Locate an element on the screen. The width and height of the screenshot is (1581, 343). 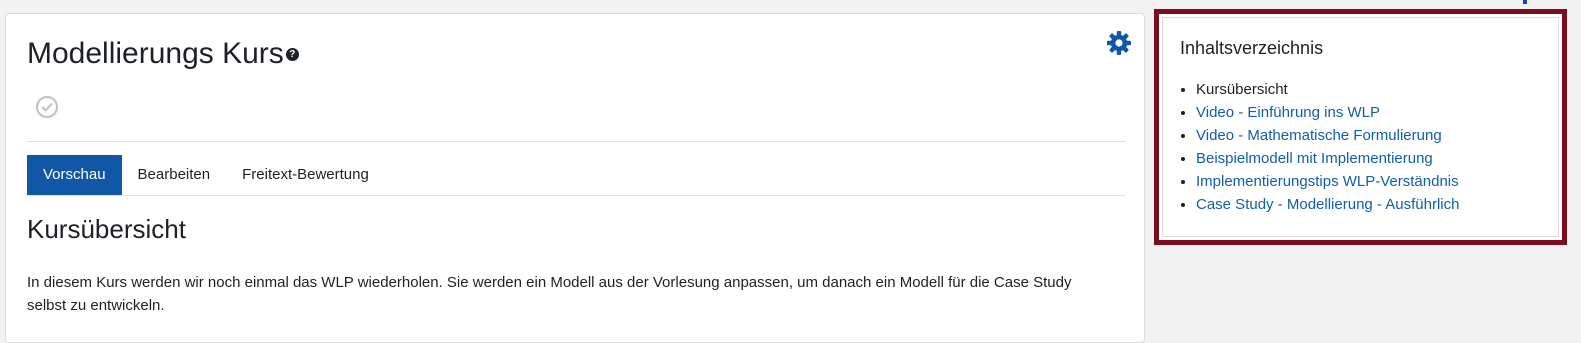
toc-link-beispielmodell: Beispielmodell mit Implementierung is located at coordinates (1314, 158).